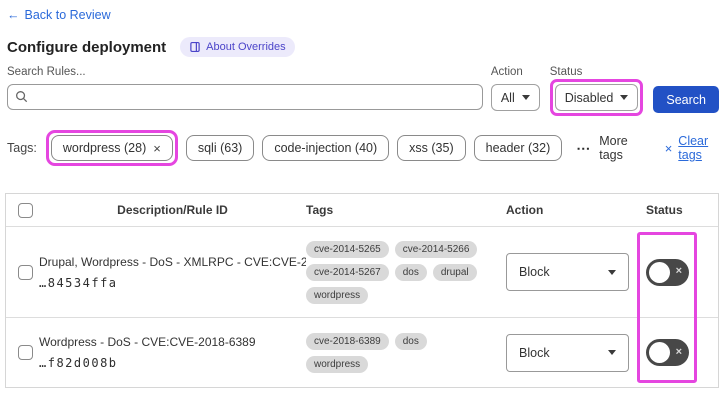 This screenshot has width=725, height=406. I want to click on header-action: Action, so click(525, 210).